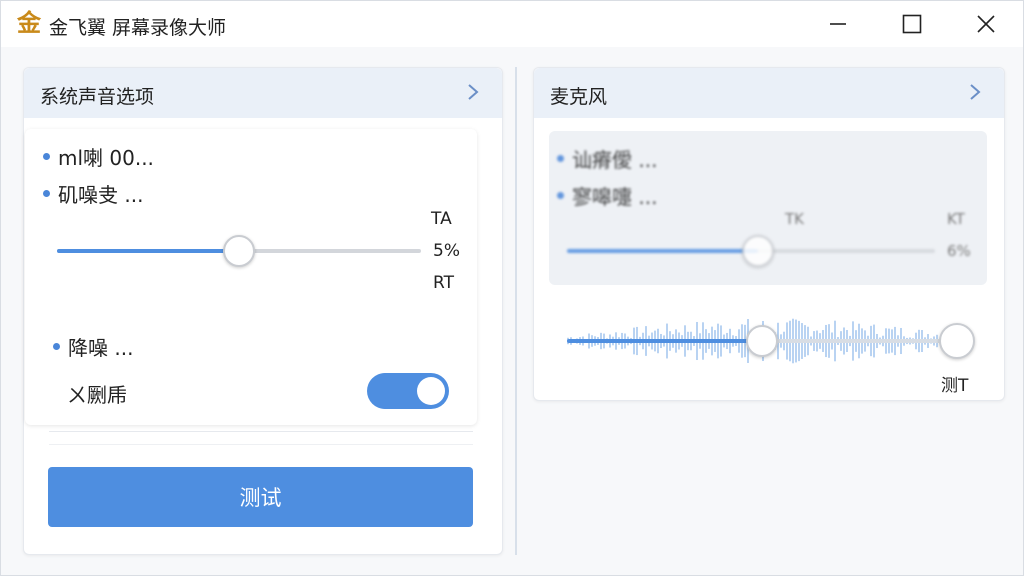 The image size is (1024, 576). I want to click on system-sound-header-label: 系统声音选项, so click(97, 97).